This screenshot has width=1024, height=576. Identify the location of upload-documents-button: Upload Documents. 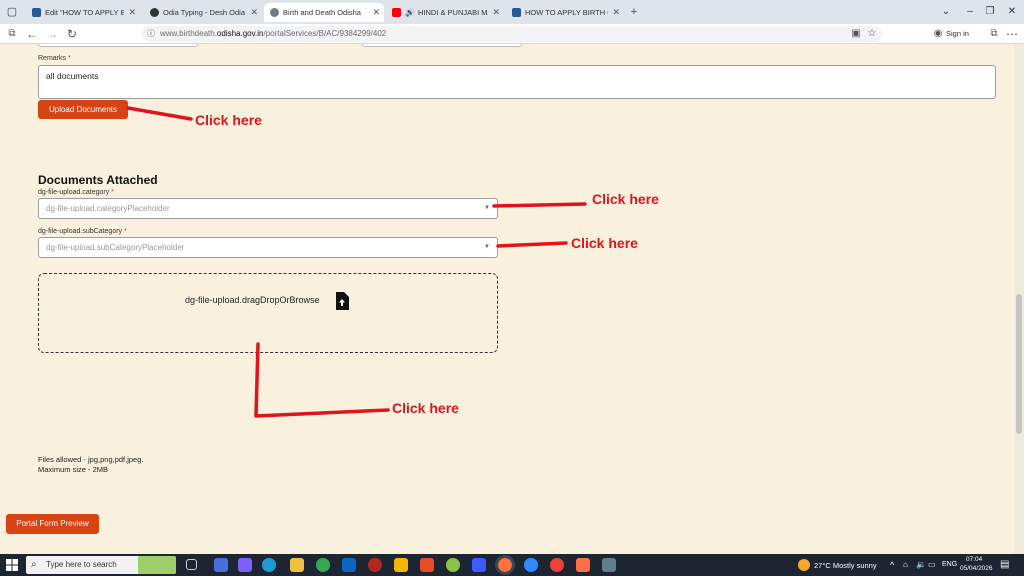
(83, 109).